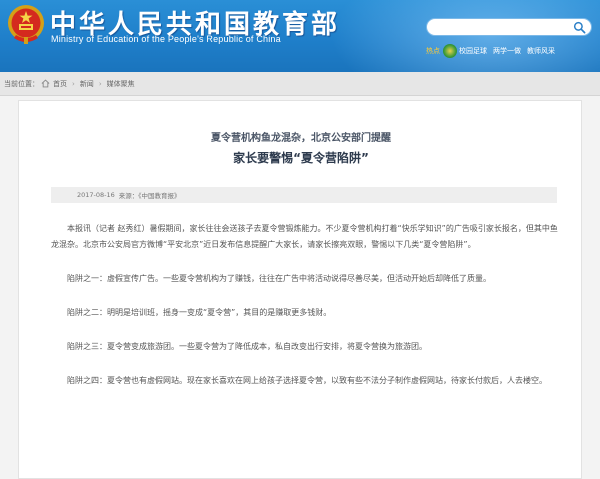 This screenshot has width=600, height=479. I want to click on article-subtitle: 夏令营机构鱼龙混杂，北京公安部门提醒, so click(301, 138).